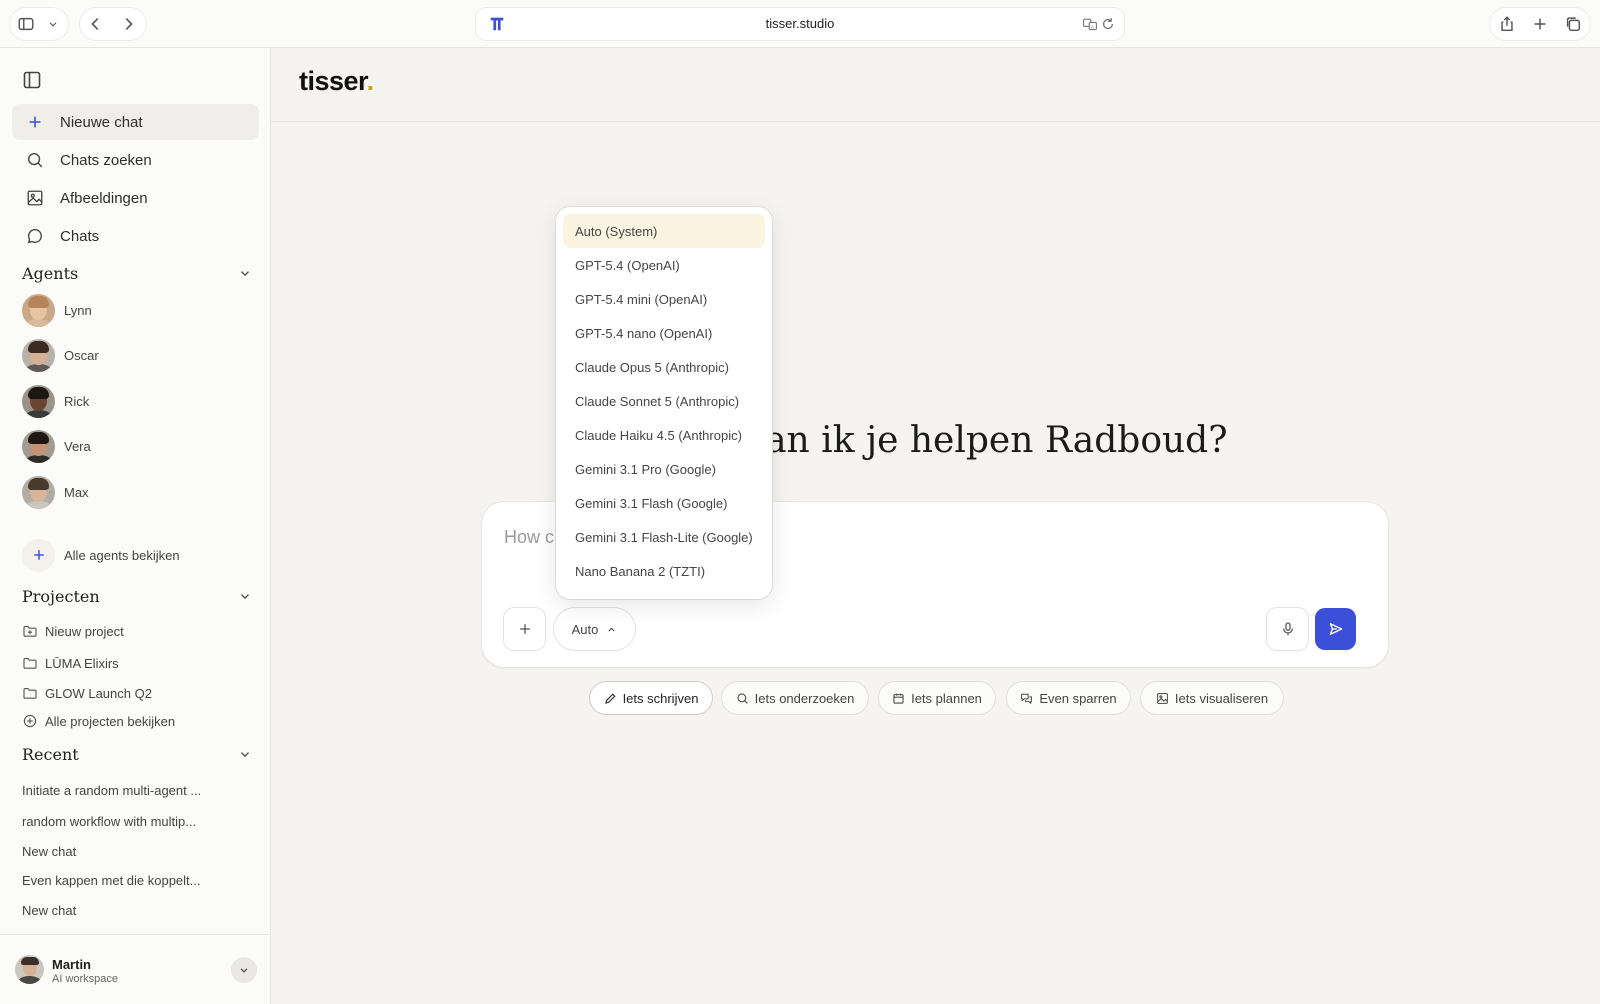 The image size is (1600, 1004). I want to click on agent-rick: Rick, so click(137, 401).